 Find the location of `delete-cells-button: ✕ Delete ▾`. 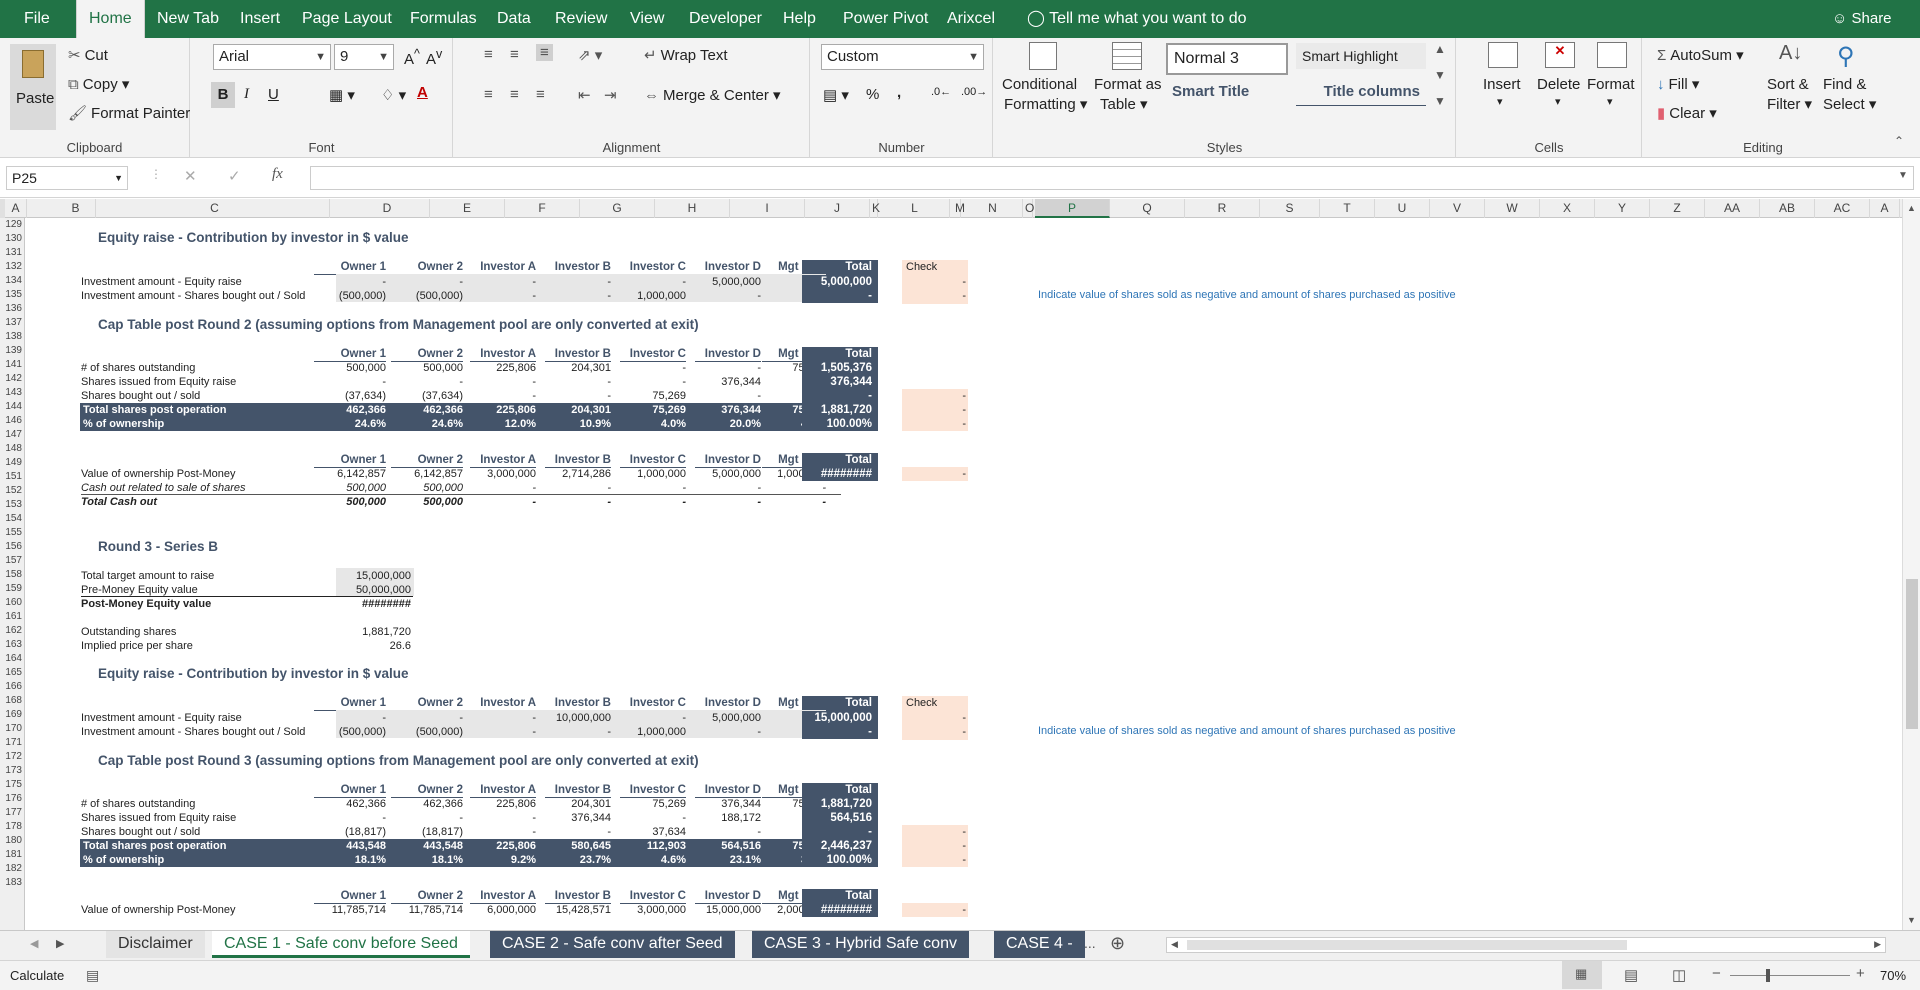

delete-cells-button: ✕ Delete ▾ is located at coordinates (1560, 88).